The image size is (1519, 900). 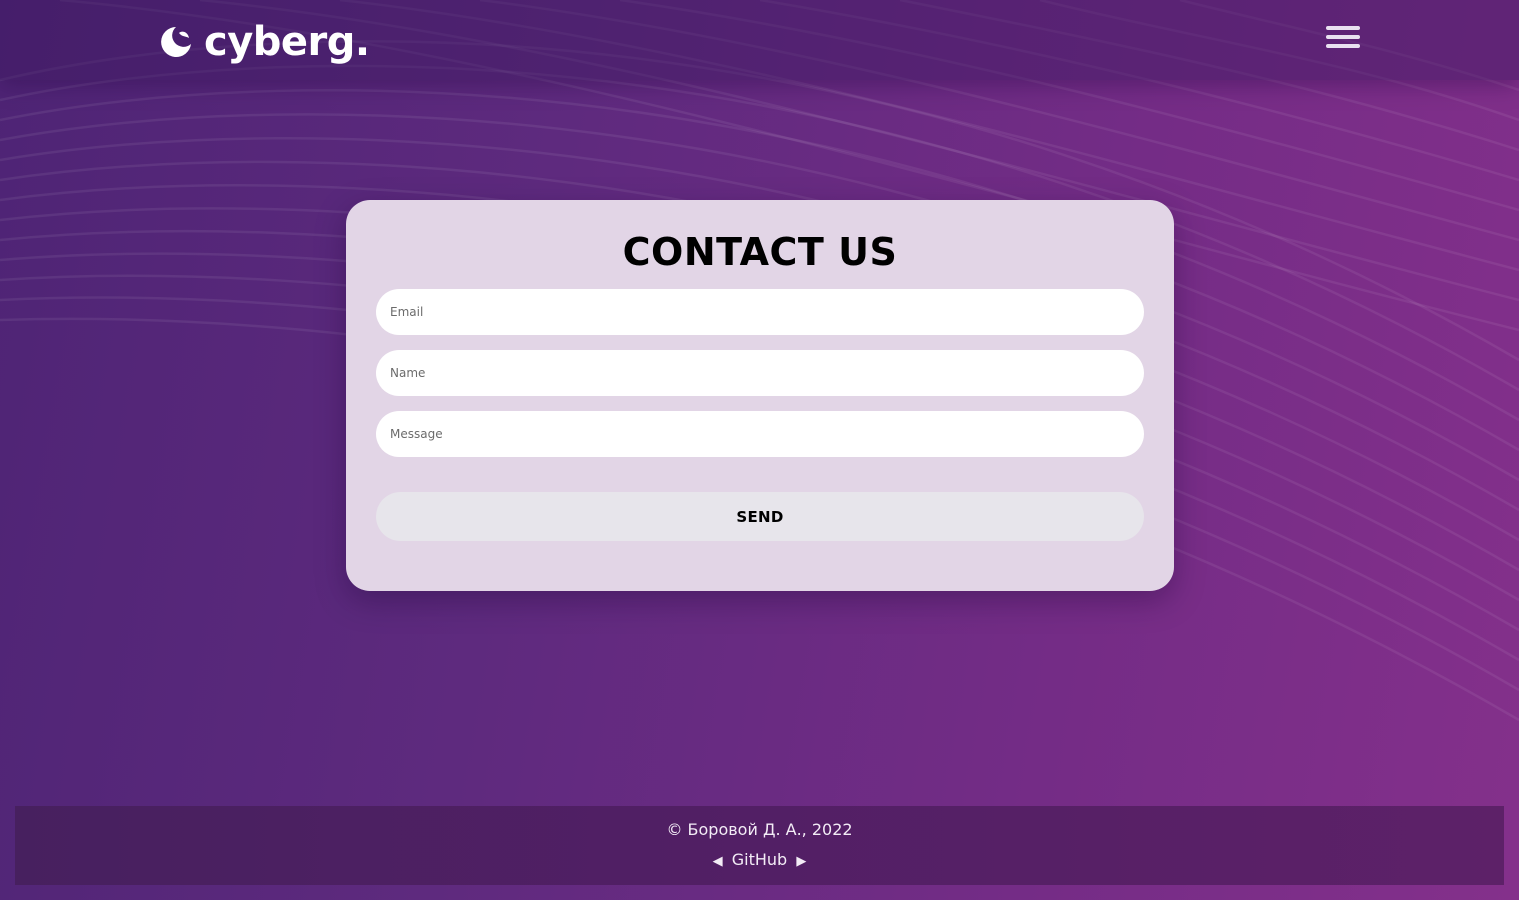 What do you see at coordinates (176, 42) in the screenshot?
I see `crescent-moon-icon` at bounding box center [176, 42].